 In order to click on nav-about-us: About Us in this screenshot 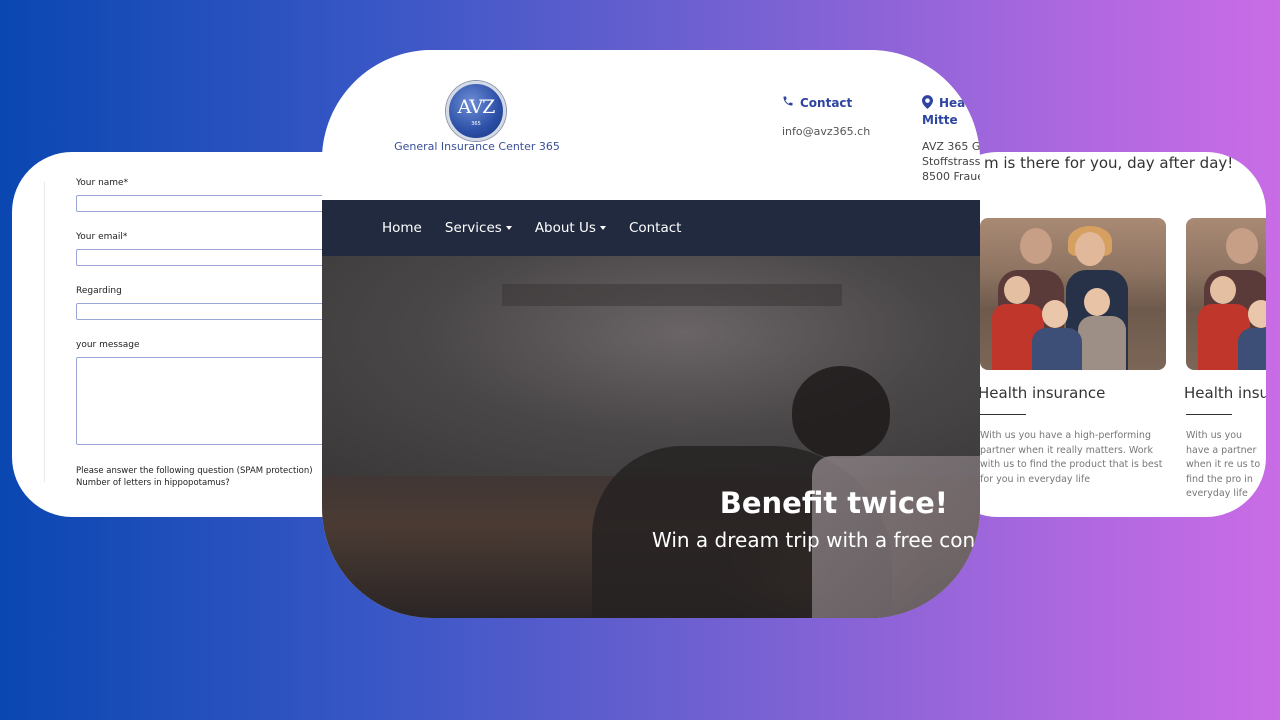, I will do `click(570, 228)`.